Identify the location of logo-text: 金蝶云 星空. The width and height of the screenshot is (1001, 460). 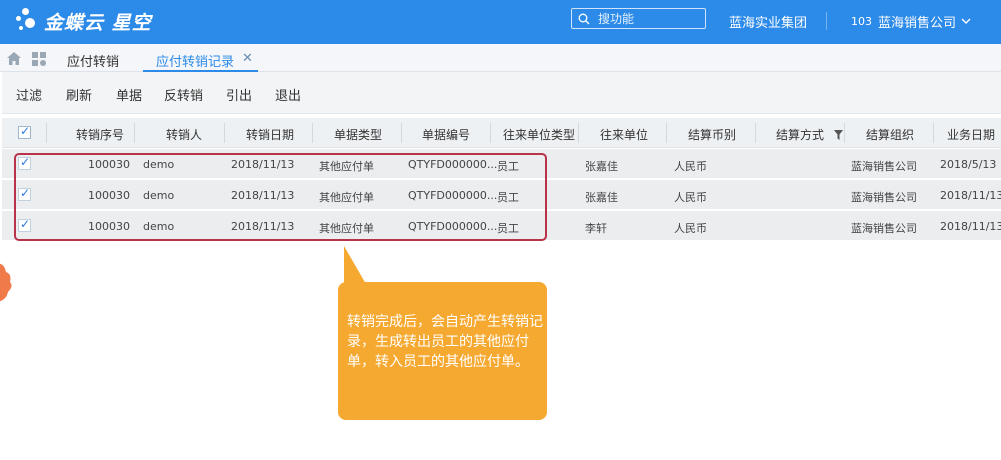
(98, 22).